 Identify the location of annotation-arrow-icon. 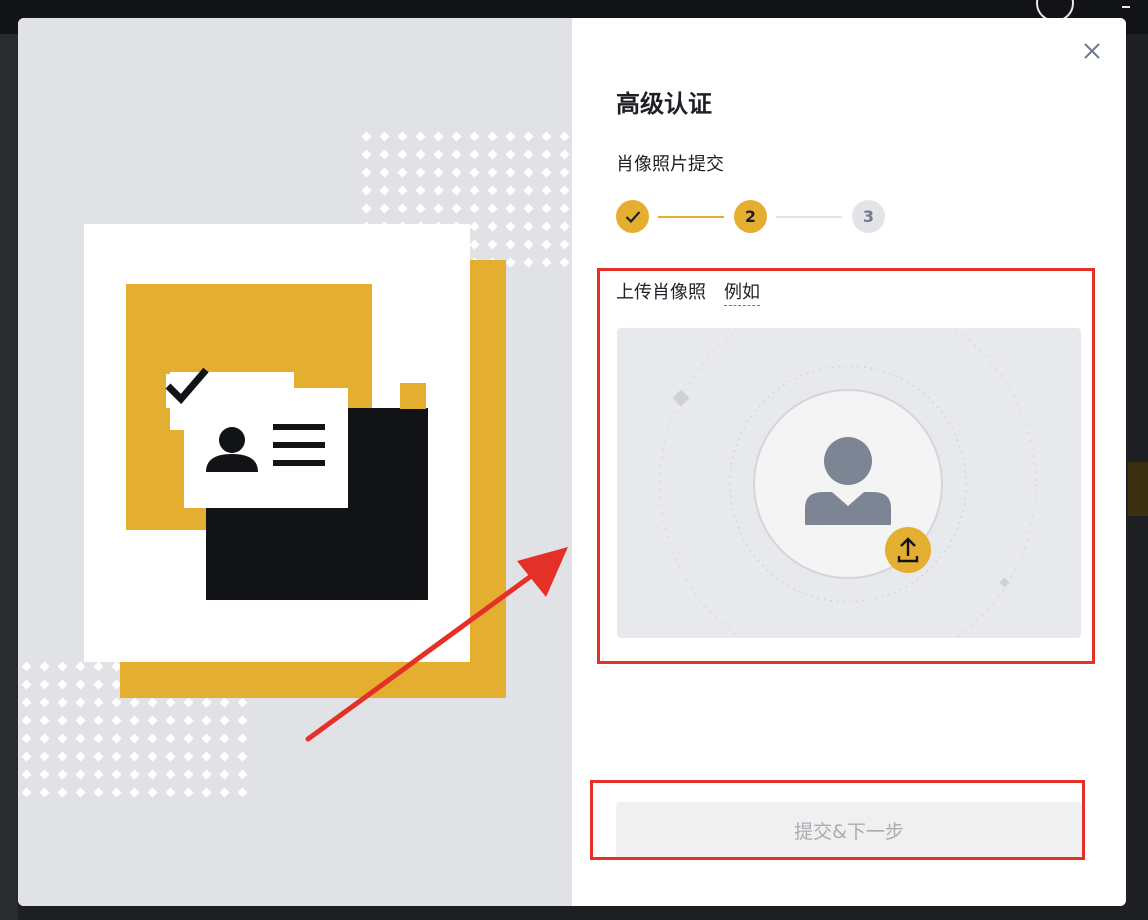
(436, 644).